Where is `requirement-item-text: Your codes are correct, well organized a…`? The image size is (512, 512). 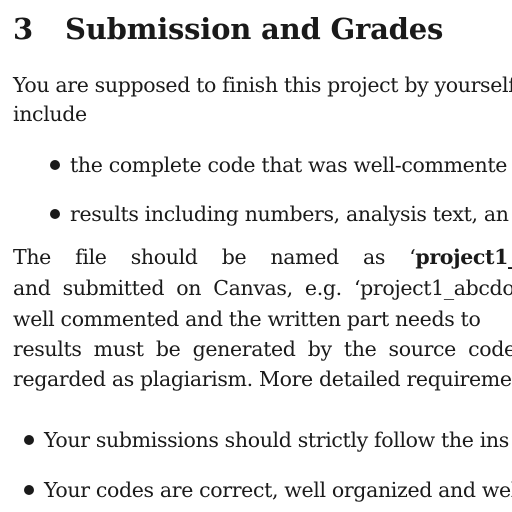
requirement-item-text: Your codes are correct, well organized a… is located at coordinates (278, 490).